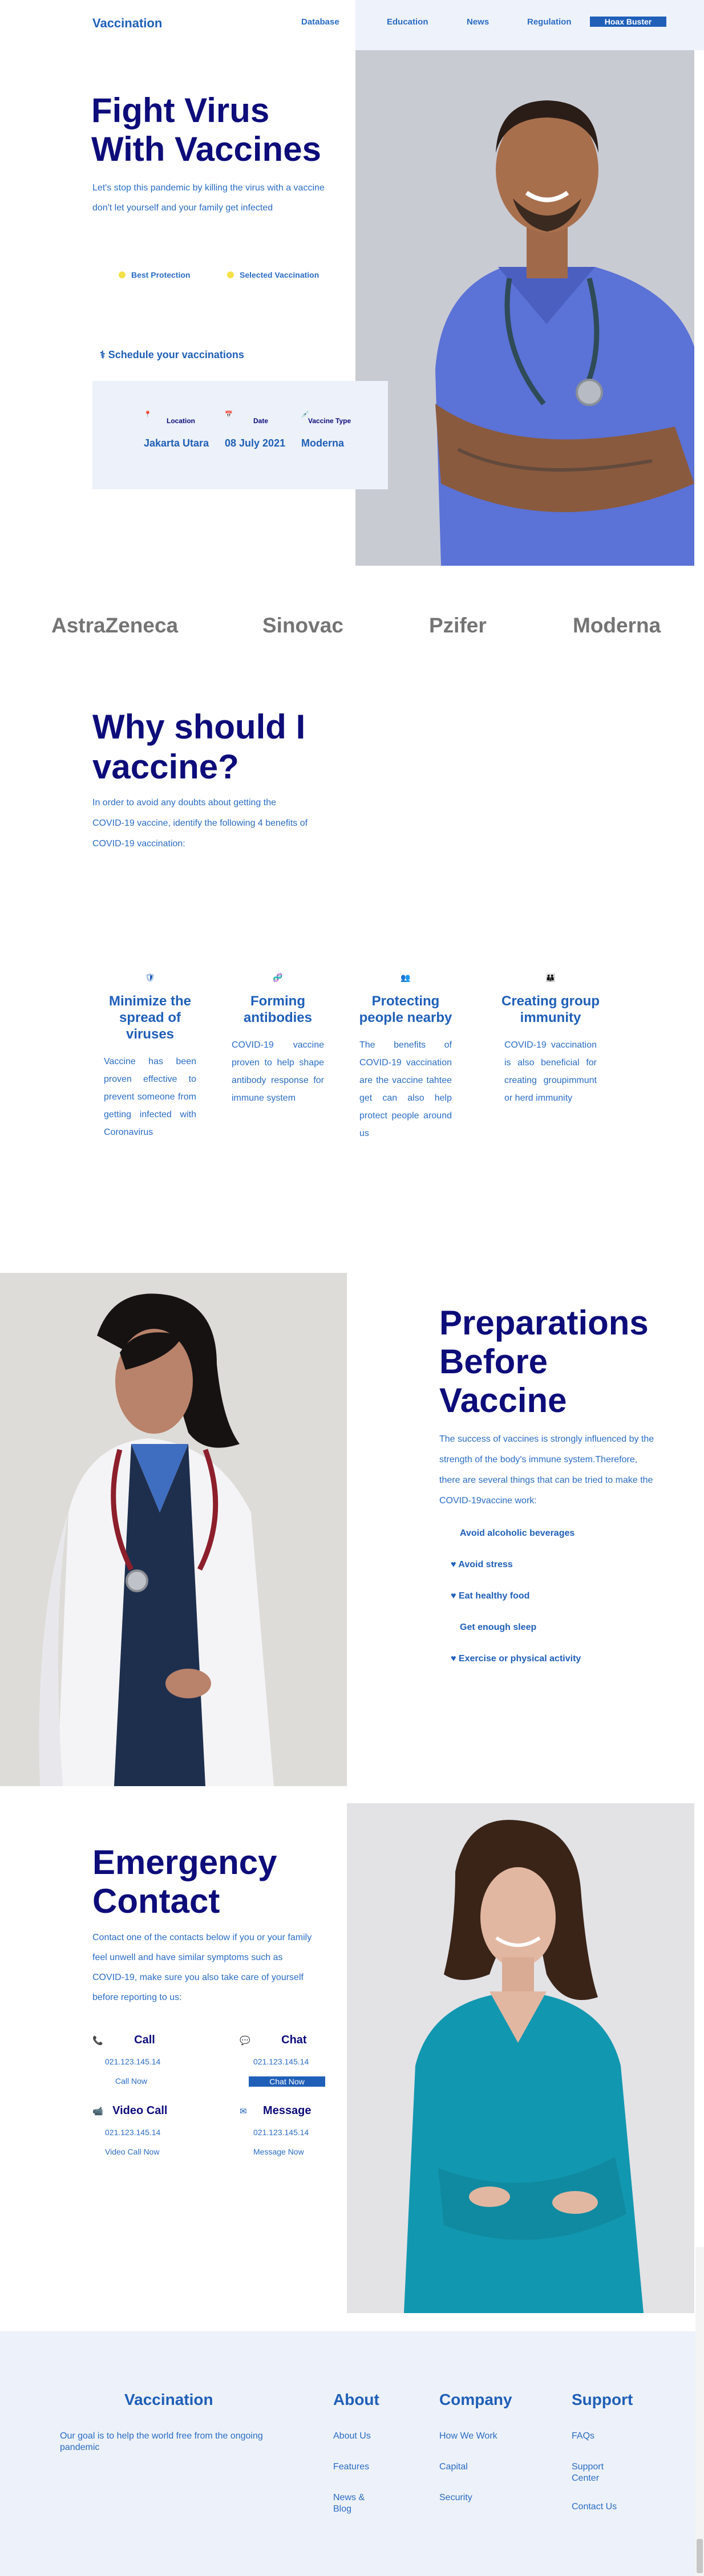 This screenshot has width=704, height=2576. What do you see at coordinates (297, 2152) in the screenshot?
I see `message-now-button: Message Now` at bounding box center [297, 2152].